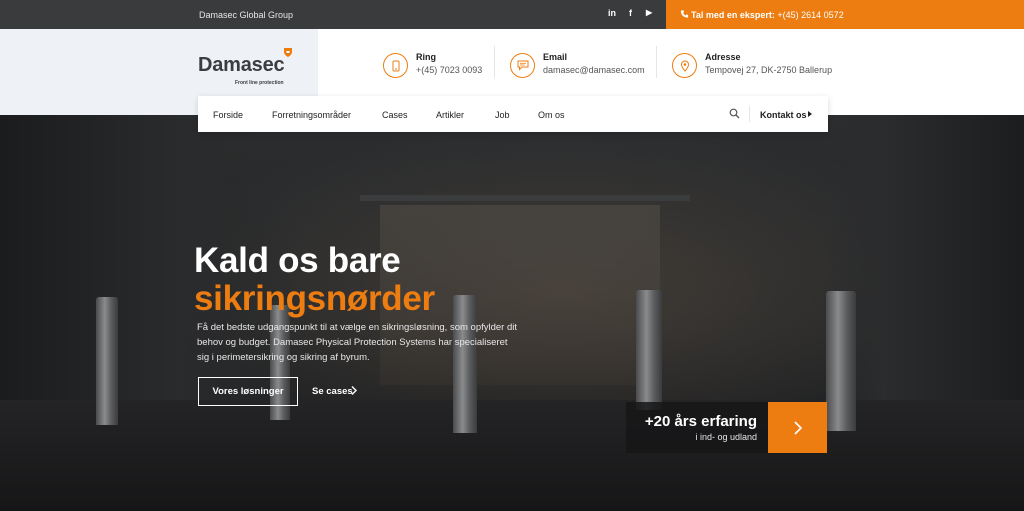 The image size is (1024, 511). Describe the element at coordinates (649, 12) in the screenshot. I see `youtube-icon: ▶` at that location.